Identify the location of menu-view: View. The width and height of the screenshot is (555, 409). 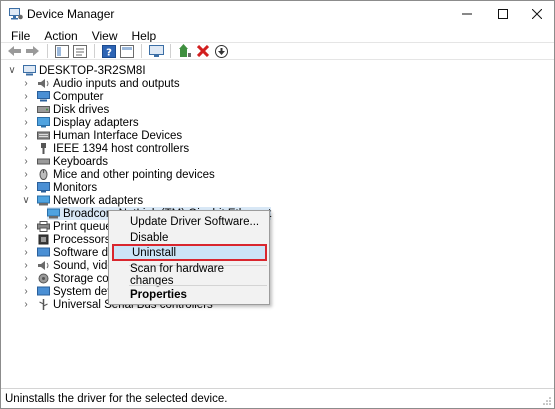
(105, 36).